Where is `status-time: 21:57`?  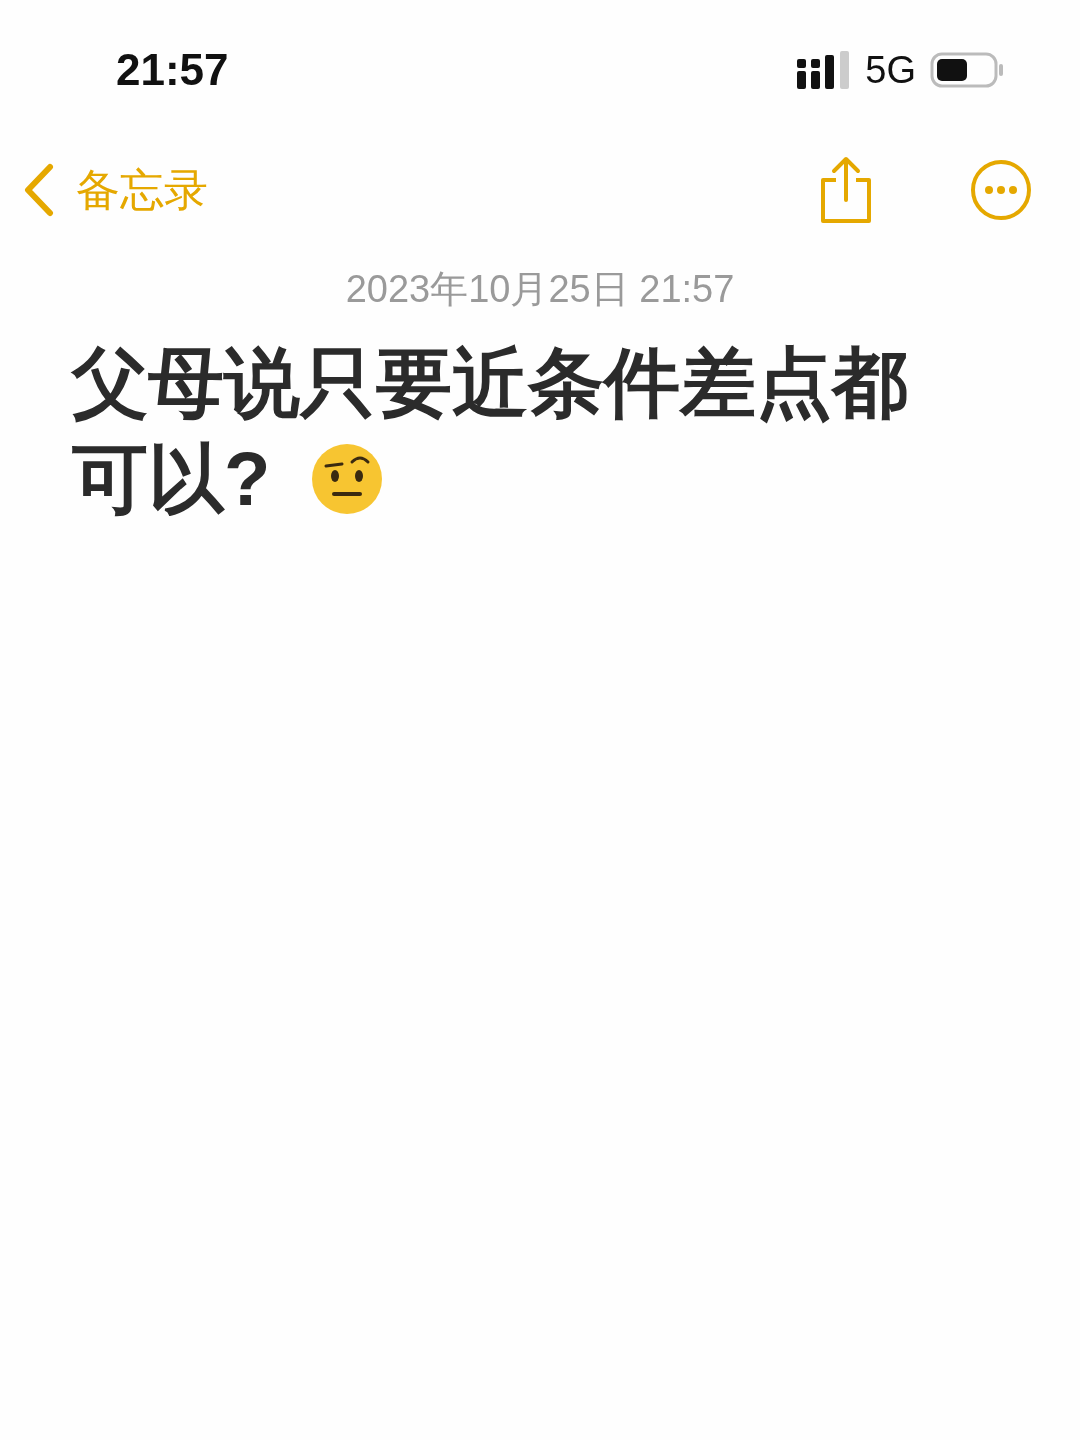 status-time: 21:57 is located at coordinates (172, 70).